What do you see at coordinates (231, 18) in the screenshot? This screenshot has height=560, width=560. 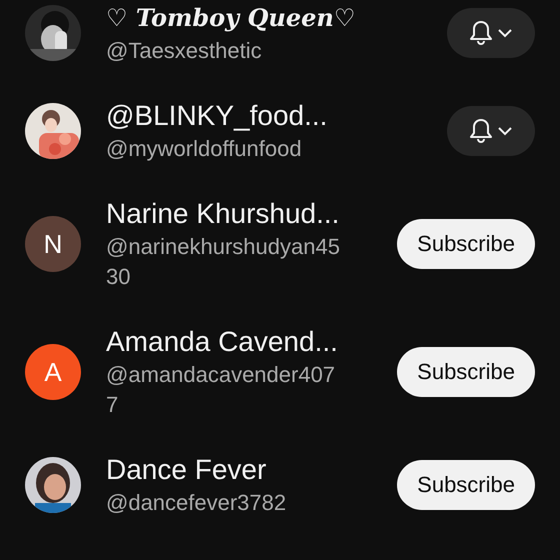 I see `channel-name: ♡ Tomboy Queen♡` at bounding box center [231, 18].